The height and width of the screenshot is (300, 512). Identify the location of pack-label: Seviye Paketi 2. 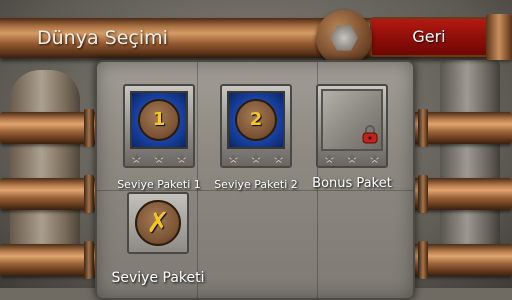
(256, 184).